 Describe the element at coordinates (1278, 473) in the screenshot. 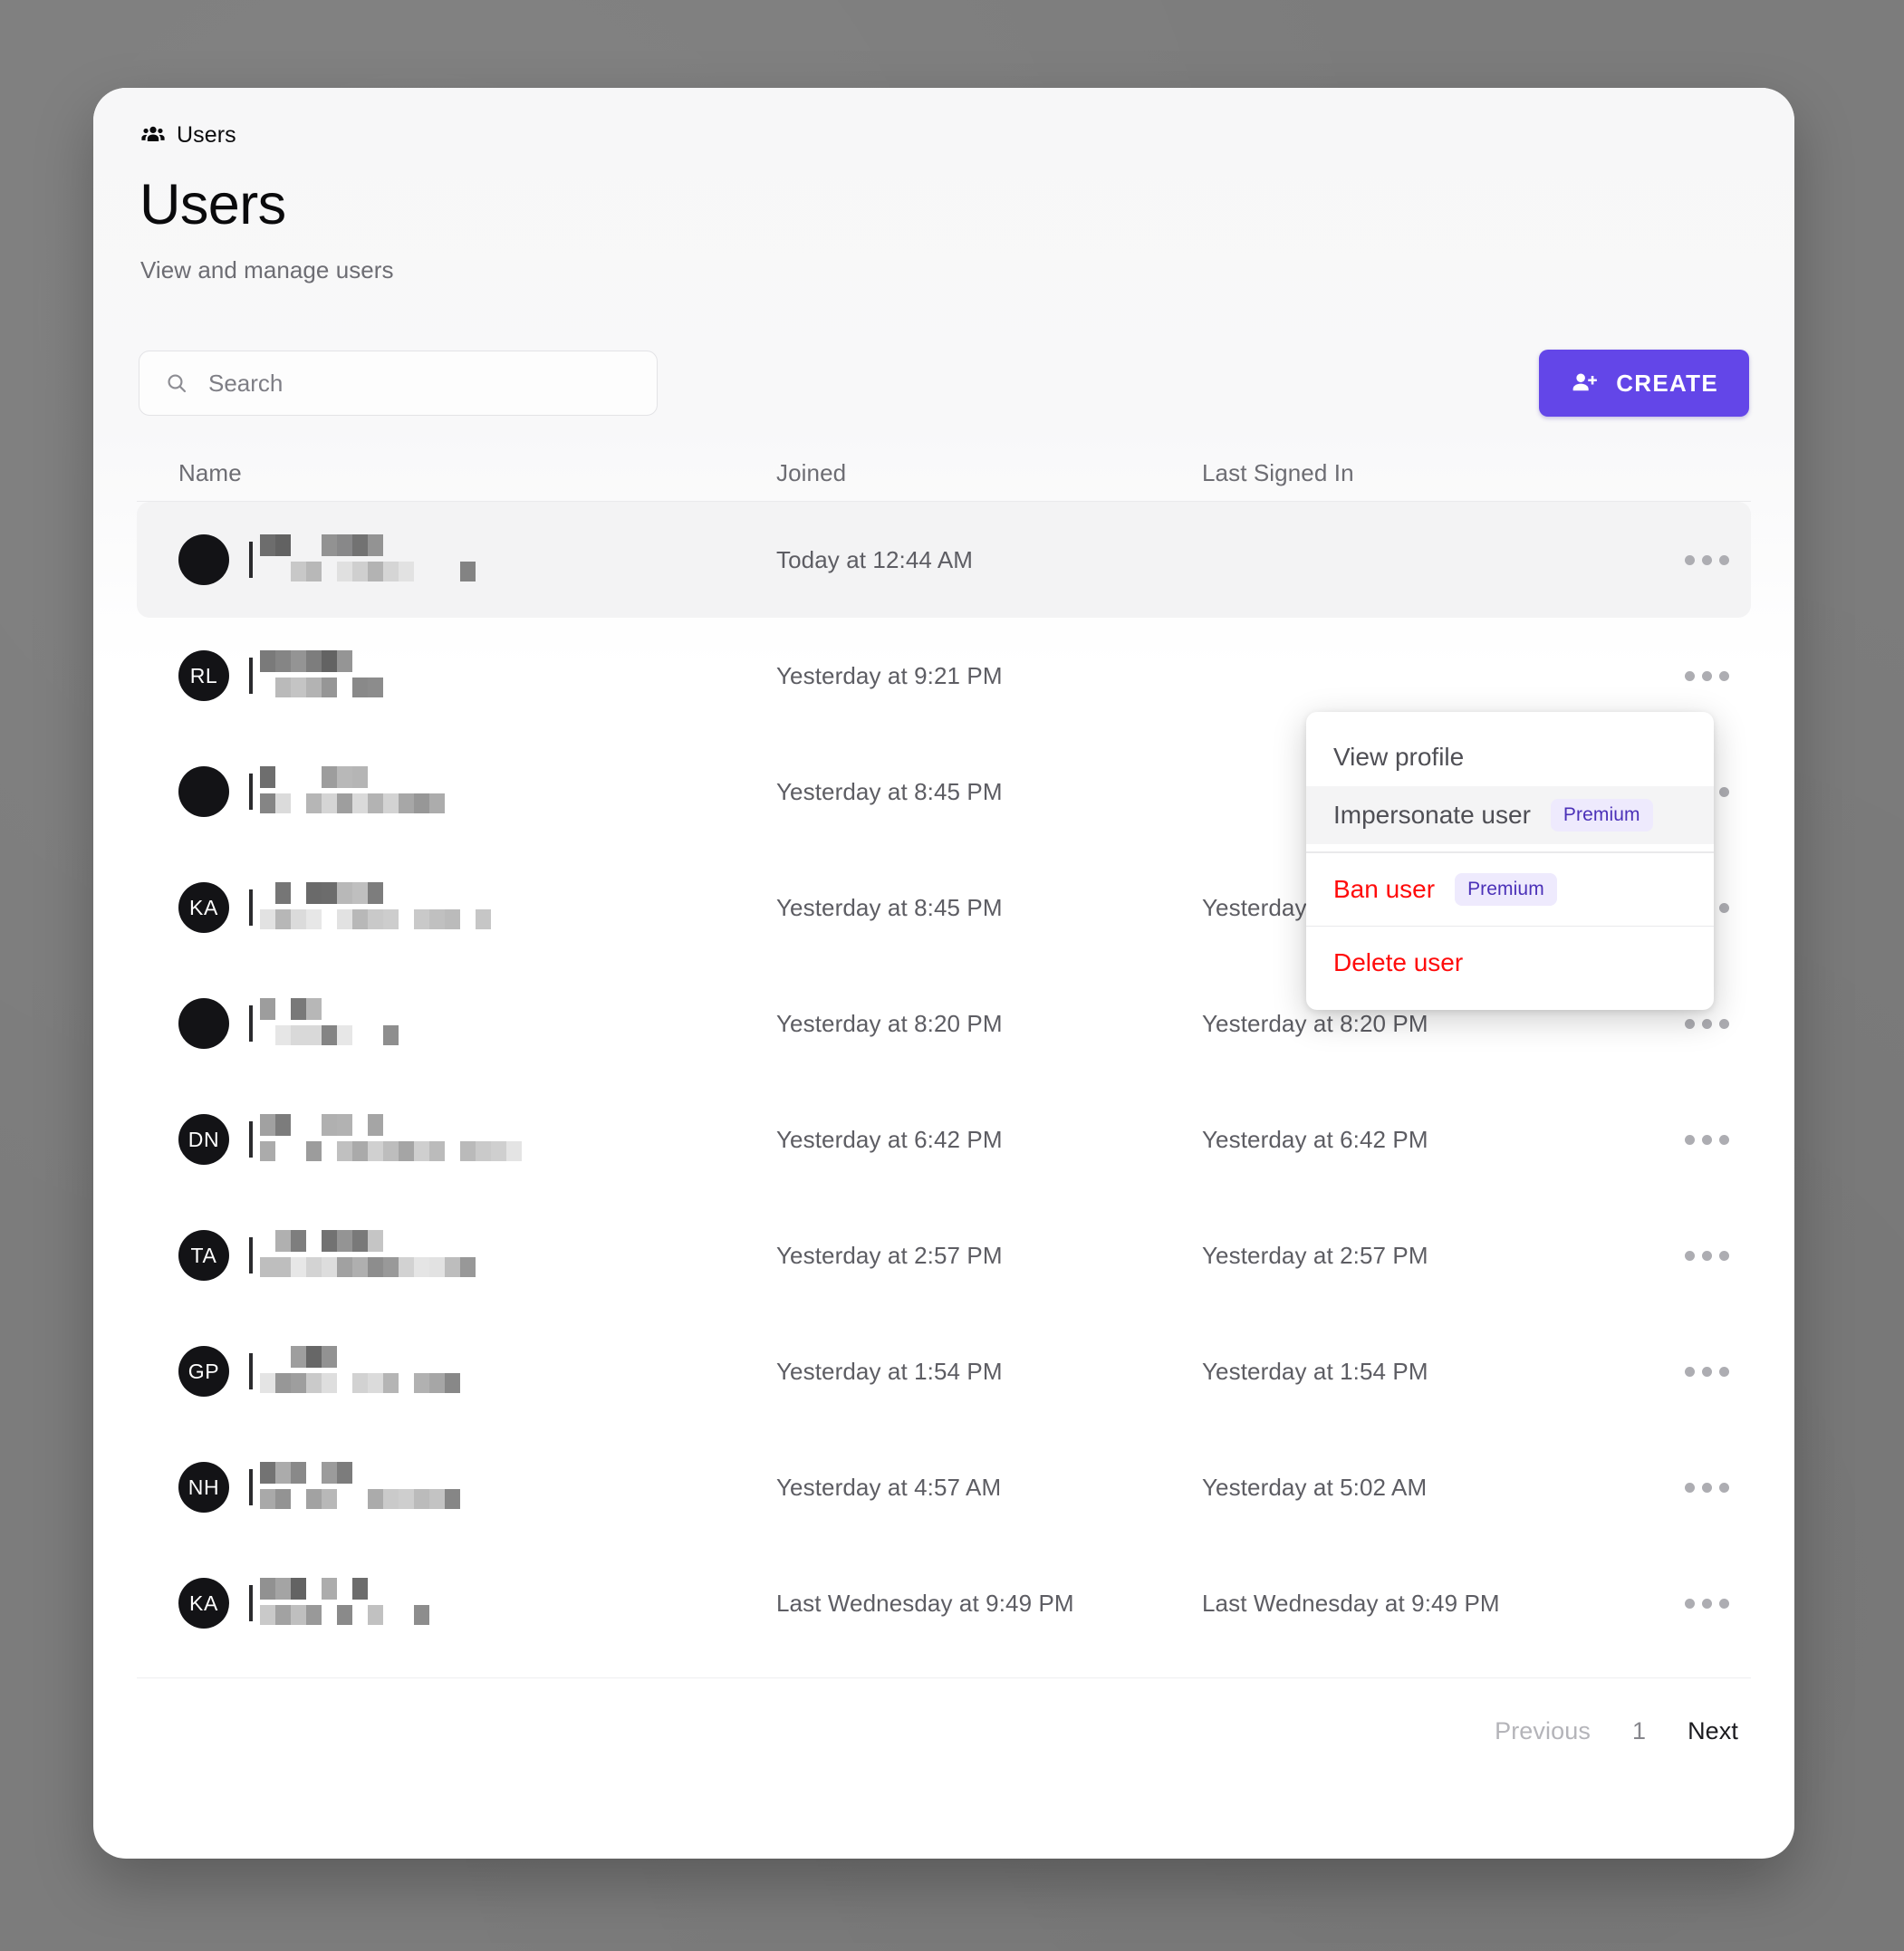

I see `column-header-last-signed-in: Last Signed In` at that location.